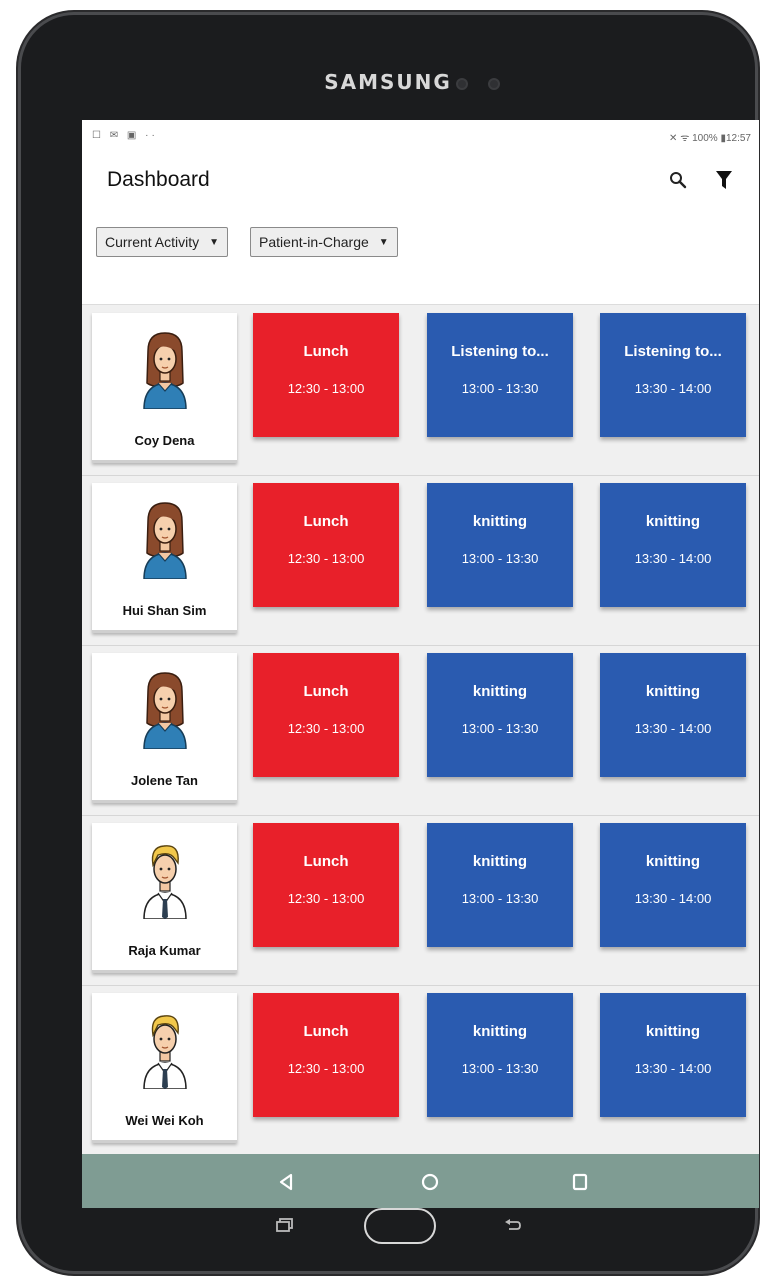 The image size is (773, 1284). Describe the element at coordinates (462, 84) in the screenshot. I see `sensor-icon` at that location.